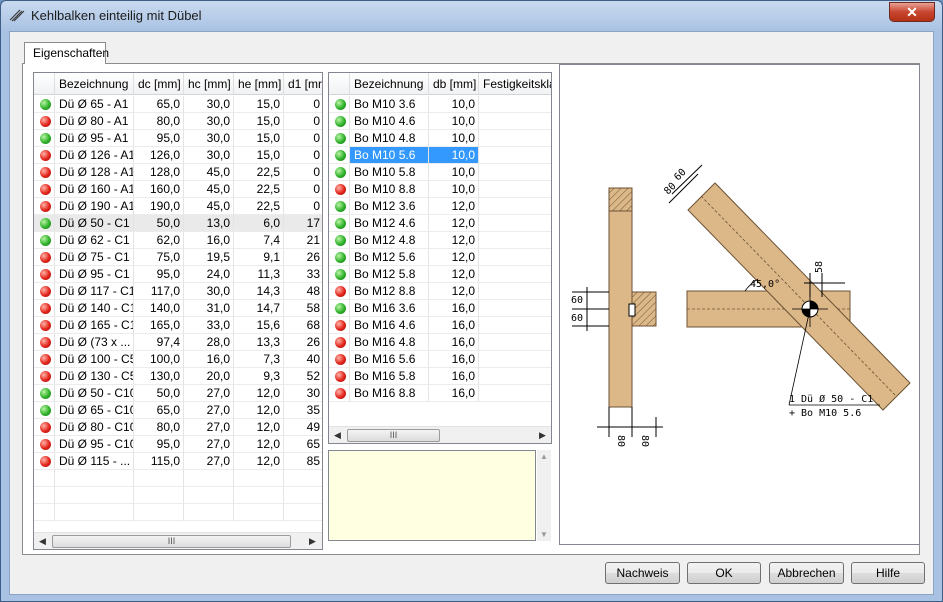 The image size is (943, 602). I want to click on help-button: Hilfe, so click(888, 573).